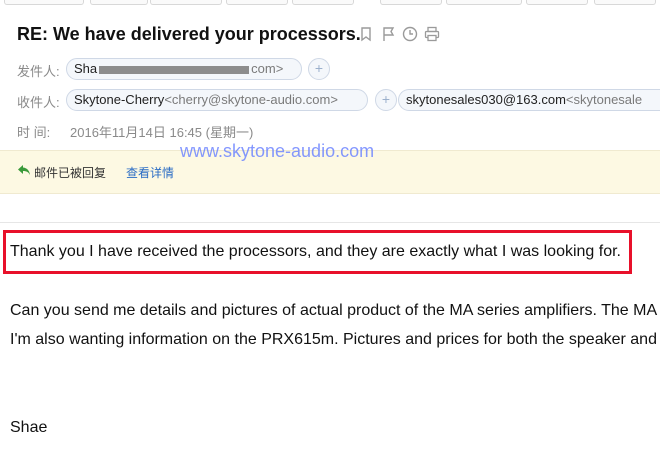 The width and height of the screenshot is (660, 460). What do you see at coordinates (366, 34) in the screenshot?
I see `bookmark-icon` at bounding box center [366, 34].